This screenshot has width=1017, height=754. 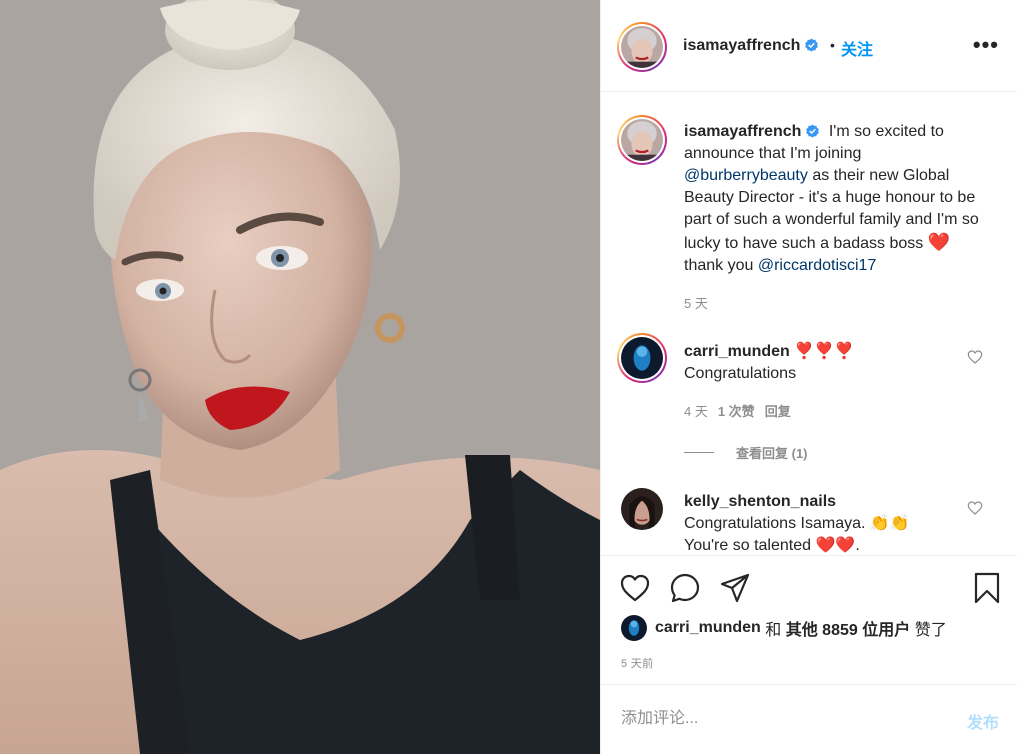 I want to click on liker-avatar, so click(x=634, y=628).